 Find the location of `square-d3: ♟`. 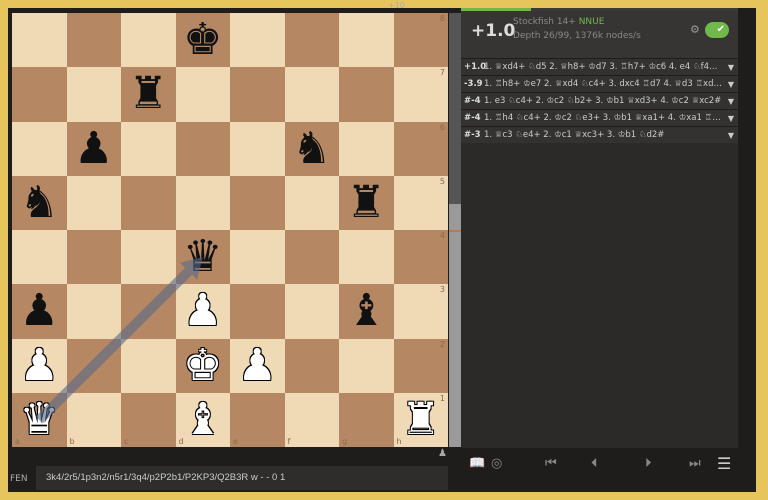

square-d3: ♟ is located at coordinates (202, 311).